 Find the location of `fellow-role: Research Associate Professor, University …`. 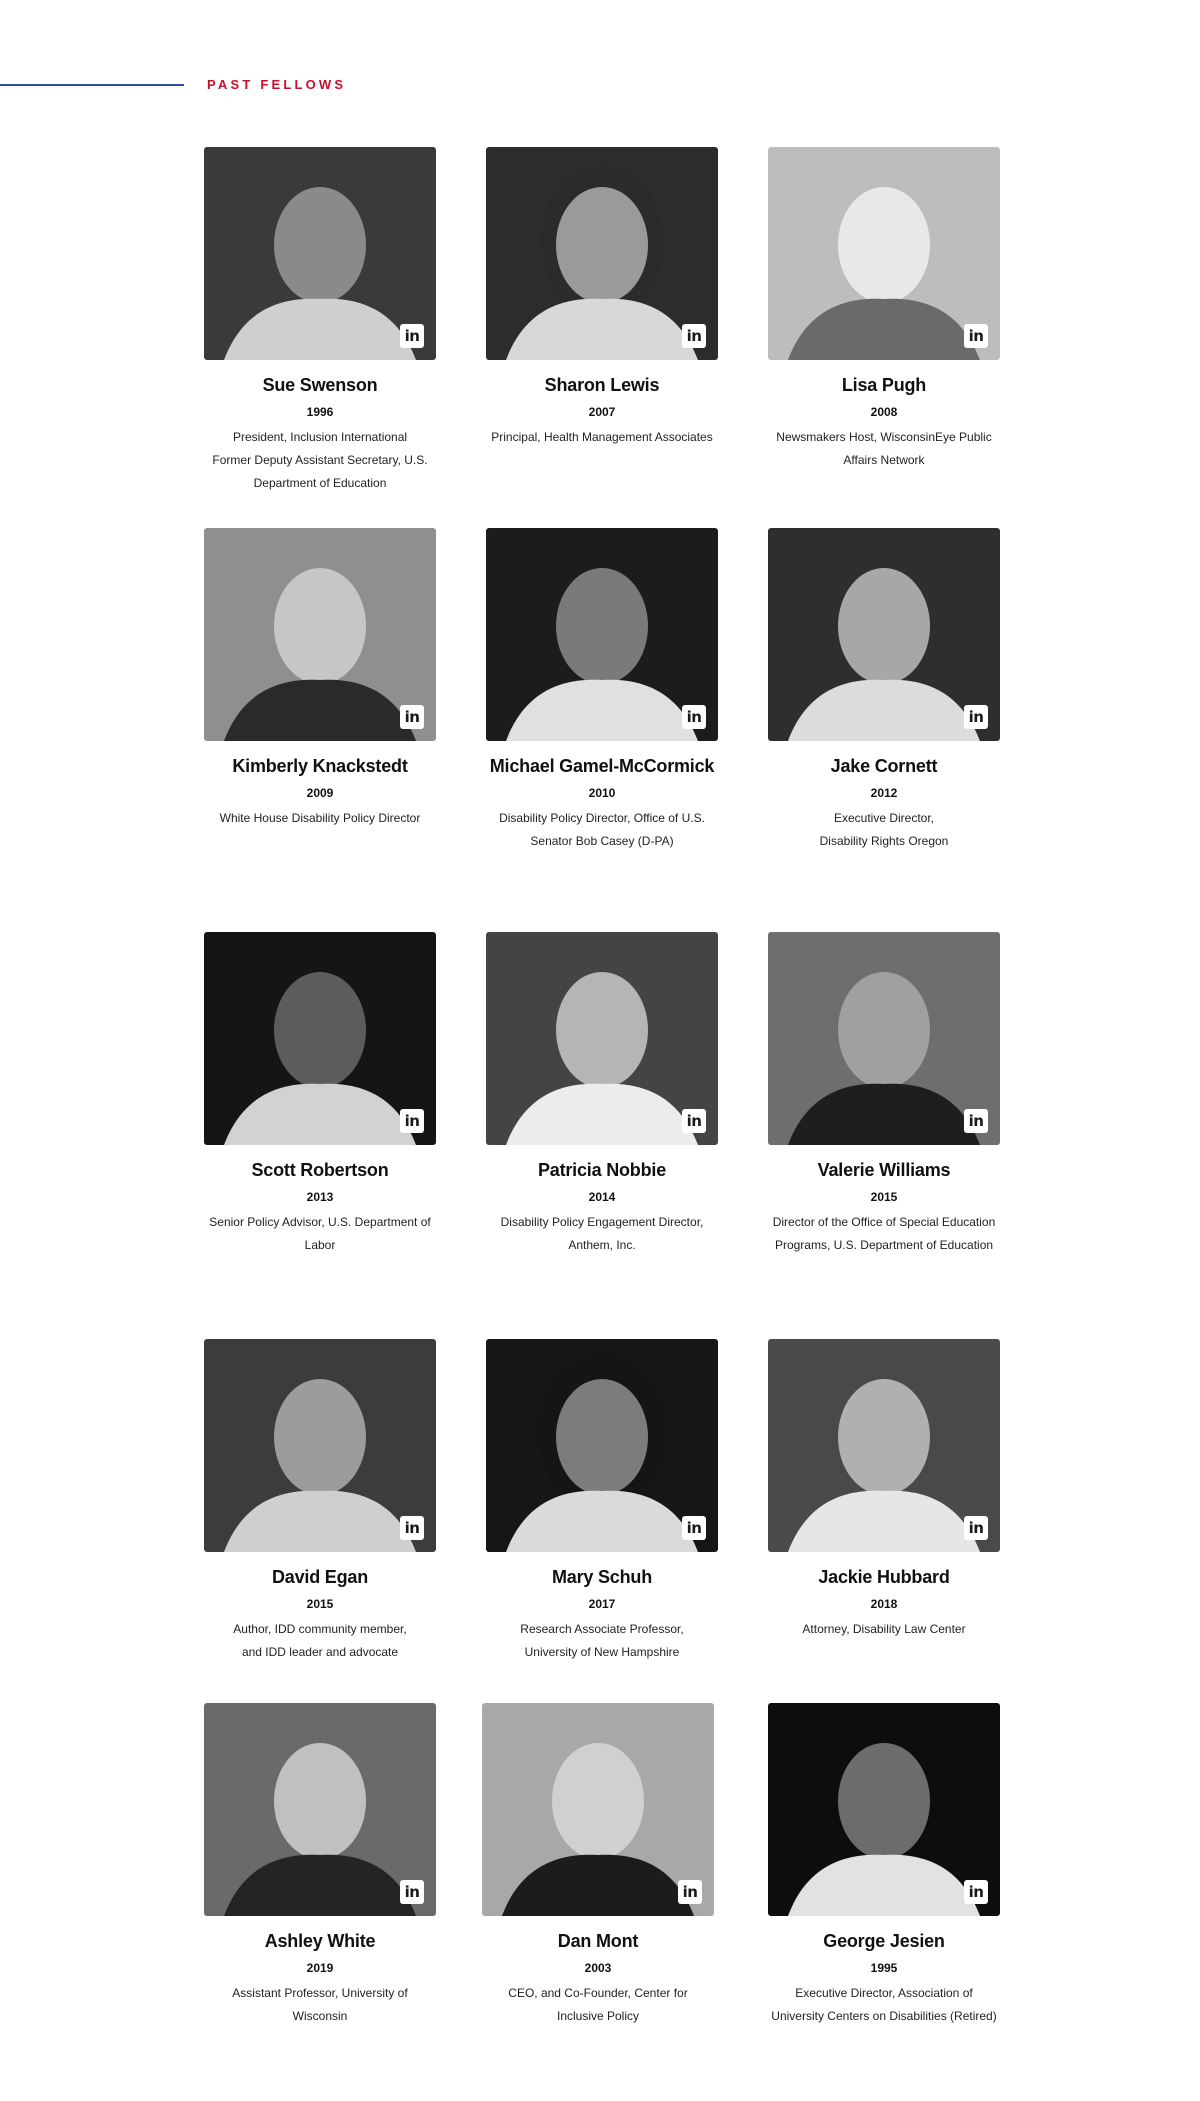

fellow-role: Research Associate Professor, University … is located at coordinates (602, 1641).